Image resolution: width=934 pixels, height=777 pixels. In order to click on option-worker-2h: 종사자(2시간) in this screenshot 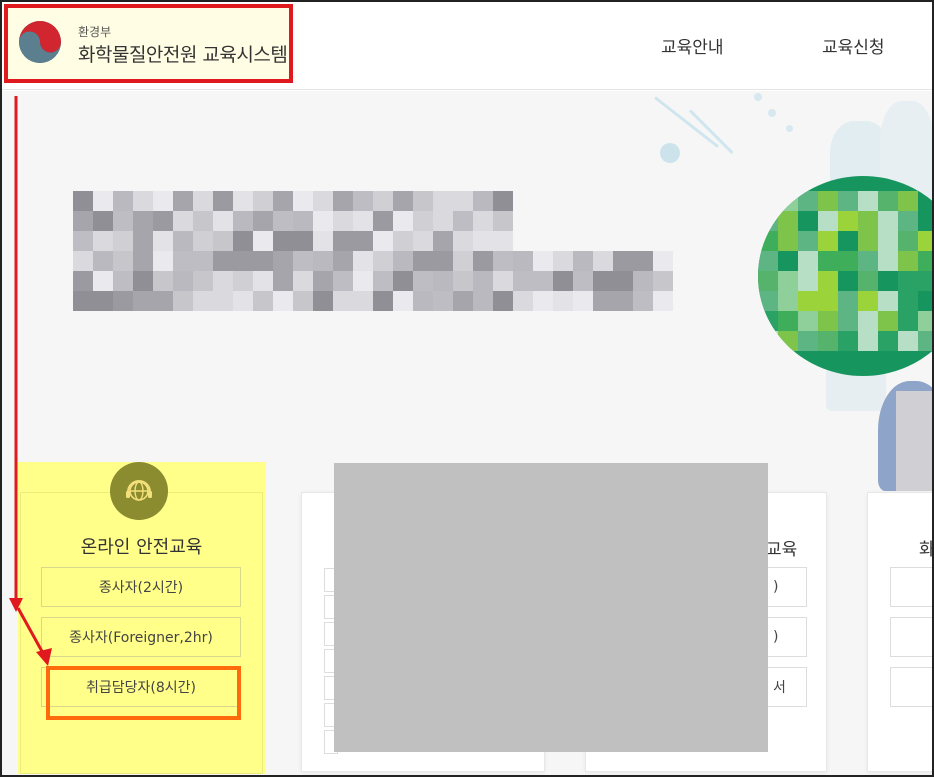, I will do `click(141, 587)`.